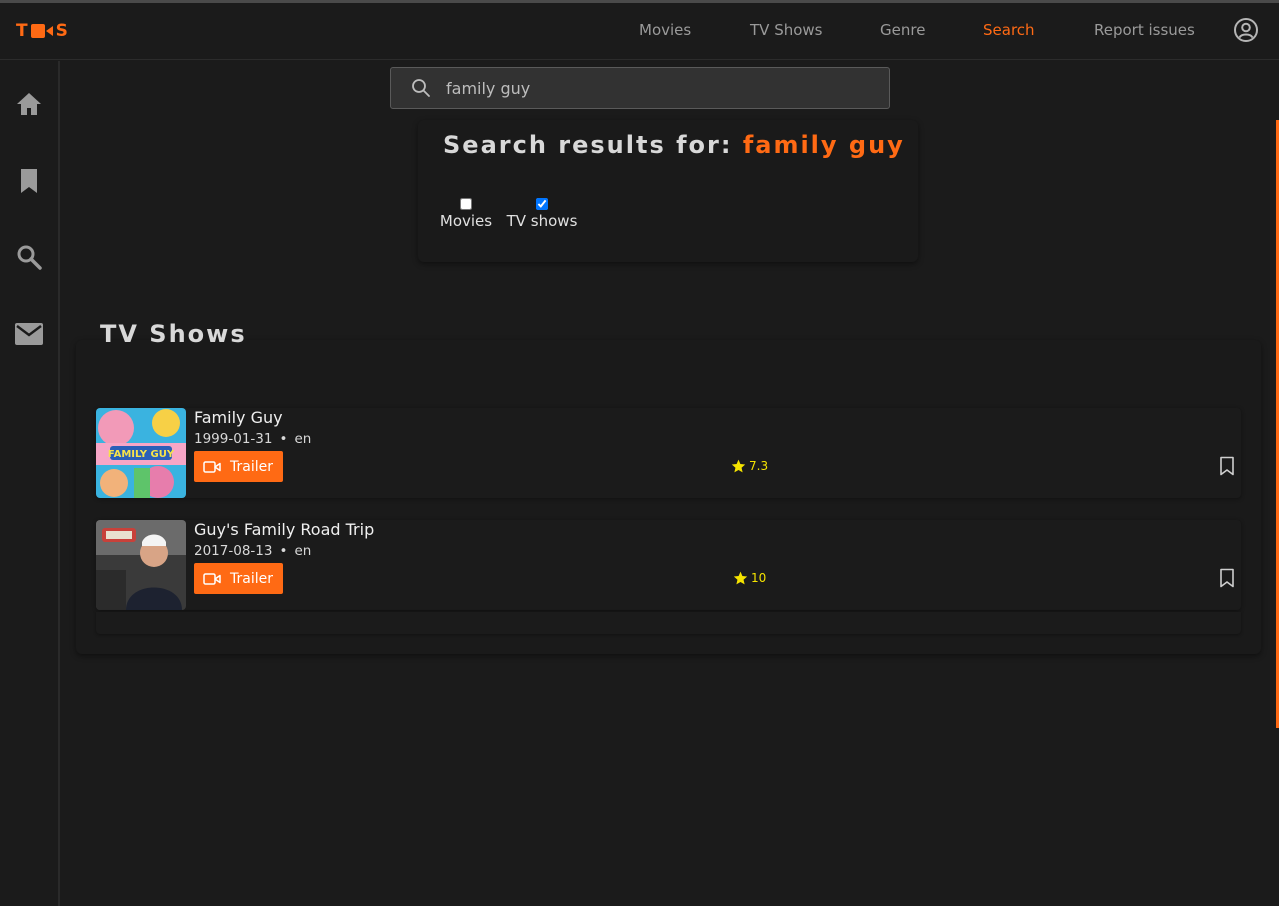 The width and height of the screenshot is (1279, 906). I want to click on section-title: TV Shows, so click(173, 334).